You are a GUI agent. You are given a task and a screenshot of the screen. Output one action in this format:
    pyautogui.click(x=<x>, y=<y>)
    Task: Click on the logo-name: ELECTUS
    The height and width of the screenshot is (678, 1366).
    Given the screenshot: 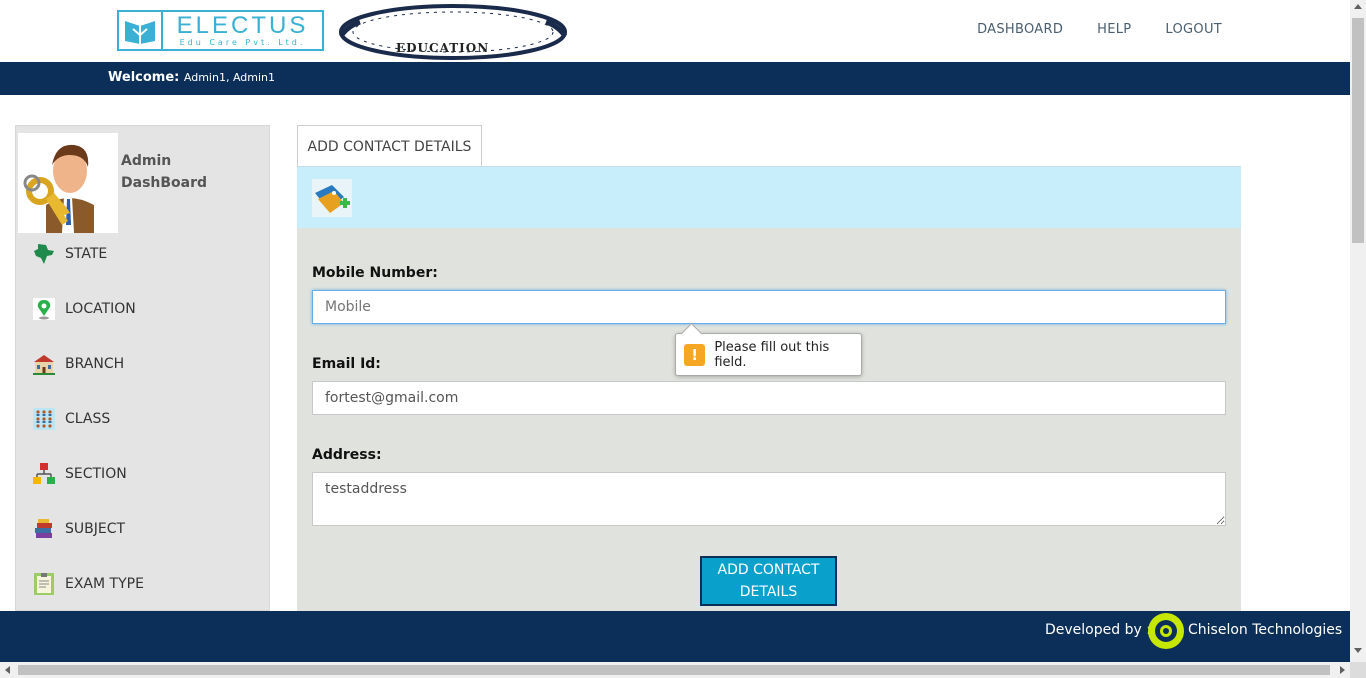 What is the action you would take?
    pyautogui.click(x=242, y=25)
    